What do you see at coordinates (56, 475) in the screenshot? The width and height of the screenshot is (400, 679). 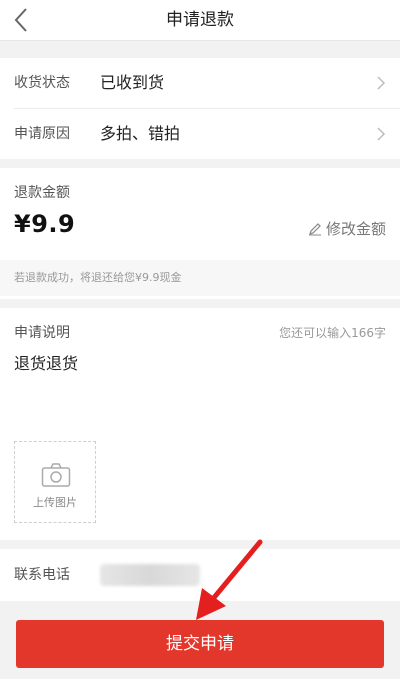 I see `camera-icon` at bounding box center [56, 475].